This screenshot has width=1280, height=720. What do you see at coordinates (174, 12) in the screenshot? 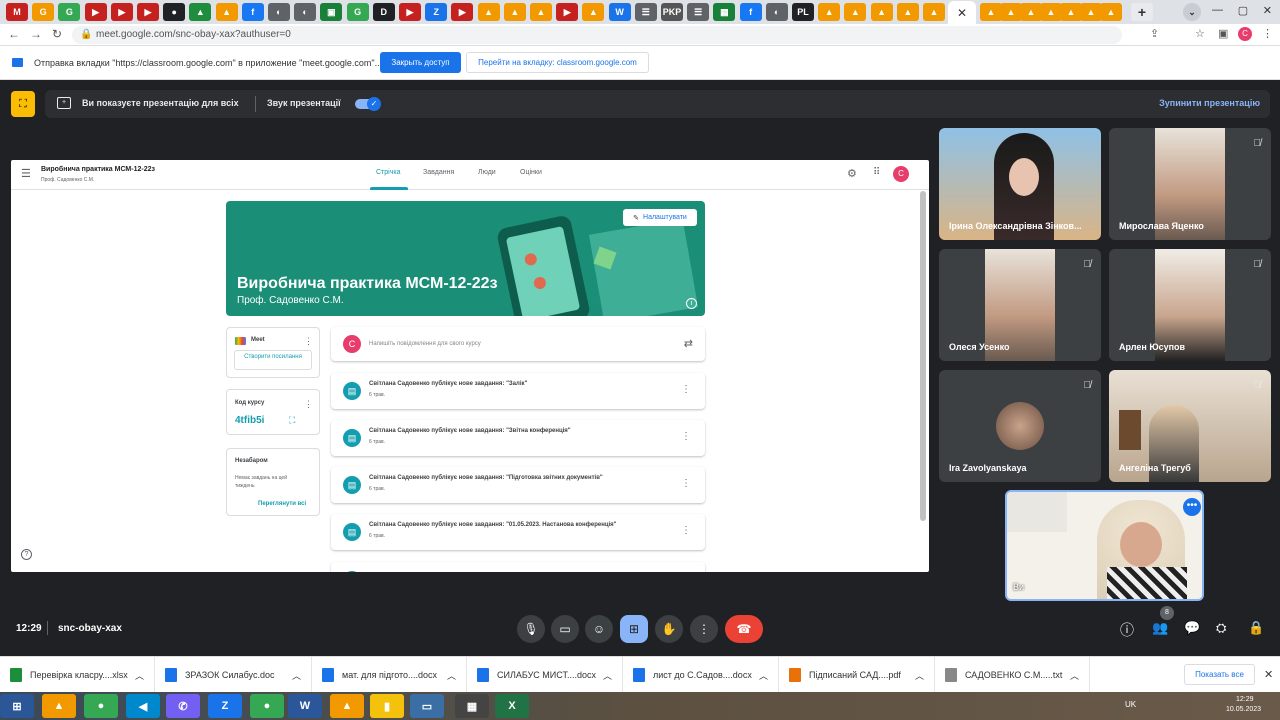
I see `browser-tab: ●` at bounding box center [174, 12].